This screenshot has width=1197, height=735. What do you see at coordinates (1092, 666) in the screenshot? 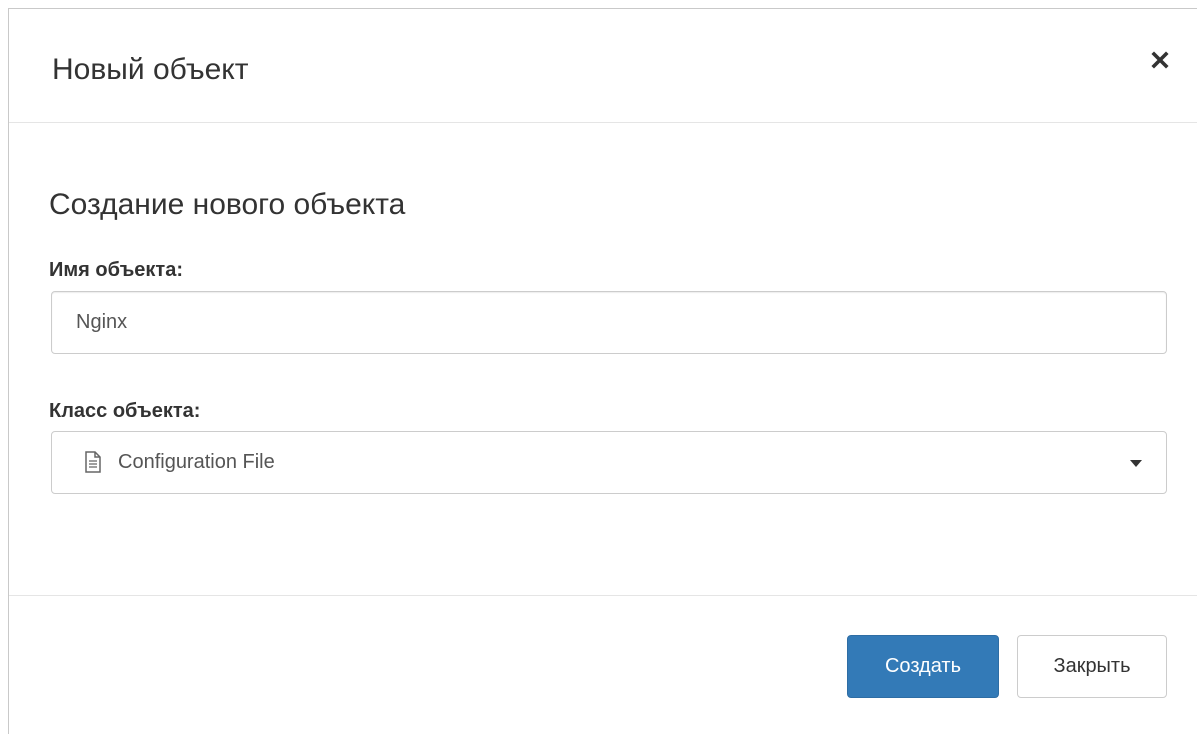
I see `close-dialog-button: Закрыть` at bounding box center [1092, 666].